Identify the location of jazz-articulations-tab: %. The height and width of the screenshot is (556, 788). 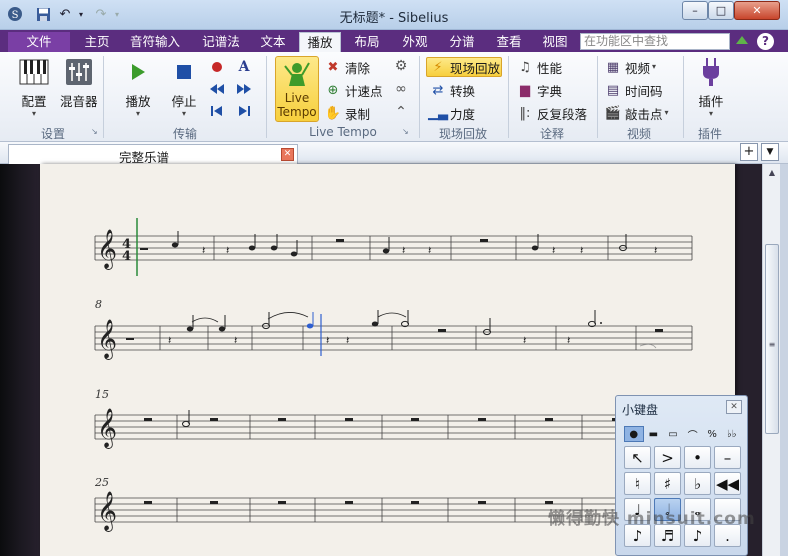
(712, 434).